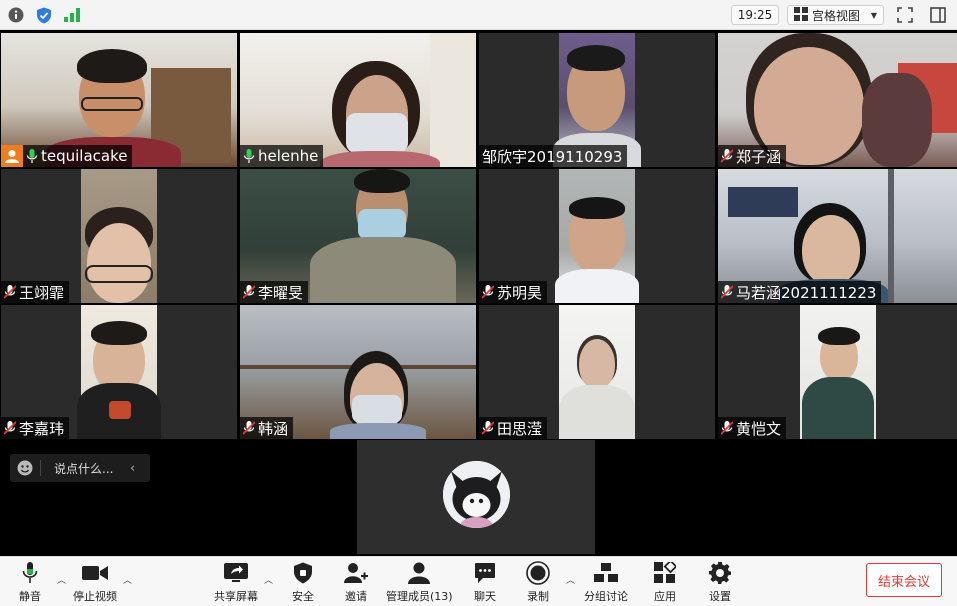  I want to click on participant-name-tag: 邹欣宇2019110293, so click(553, 156).